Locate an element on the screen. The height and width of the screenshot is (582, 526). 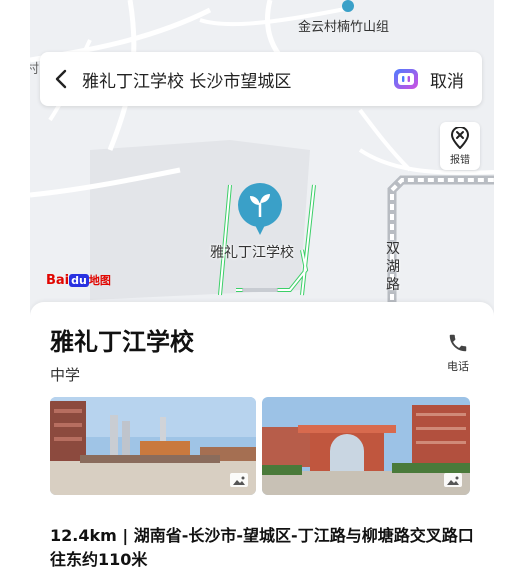
search-bar: 雅礼丁江学校 长沙市望城区 取消 is located at coordinates (261, 79).